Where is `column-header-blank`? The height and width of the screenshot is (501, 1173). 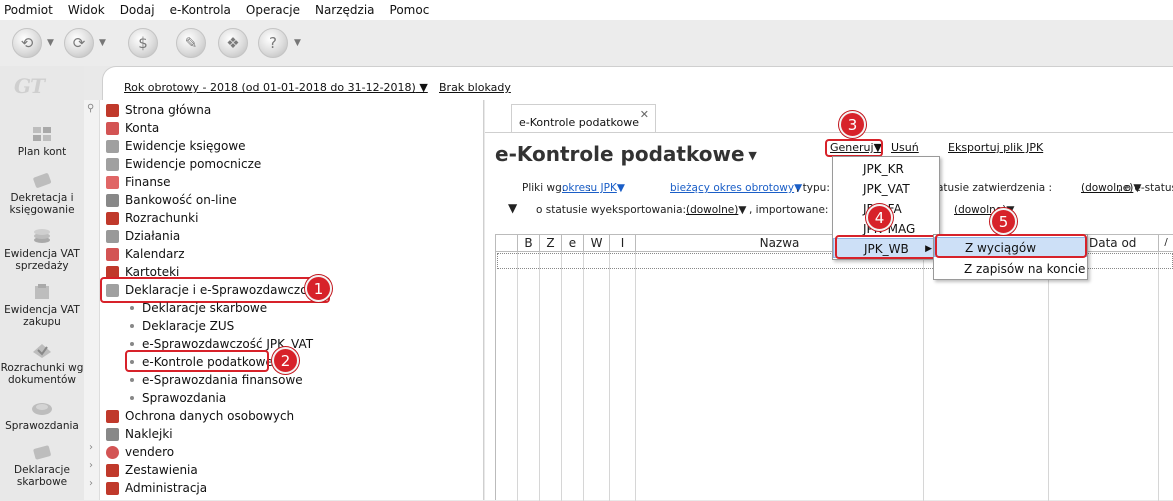
column-header-blank is located at coordinates (507, 243).